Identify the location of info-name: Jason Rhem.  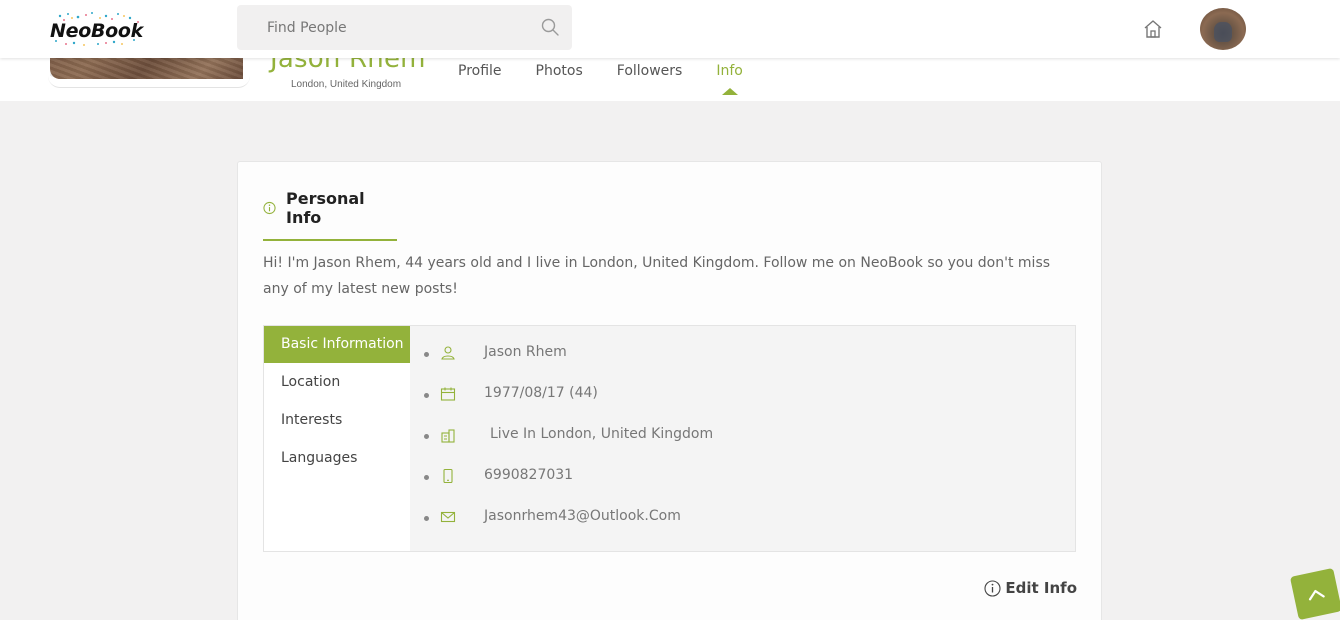
(525, 352).